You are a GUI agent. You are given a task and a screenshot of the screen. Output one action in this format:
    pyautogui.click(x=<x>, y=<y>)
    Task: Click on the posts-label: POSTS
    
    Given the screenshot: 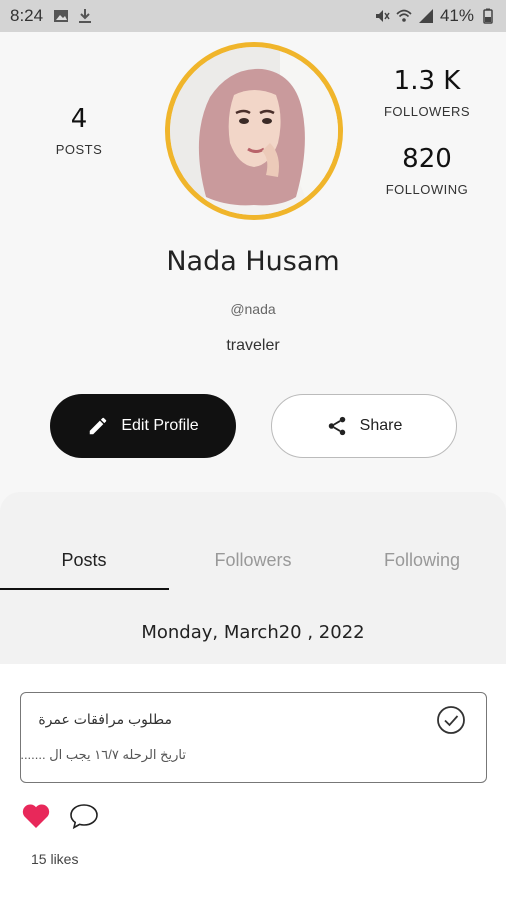 What is the action you would take?
    pyautogui.click(x=79, y=149)
    